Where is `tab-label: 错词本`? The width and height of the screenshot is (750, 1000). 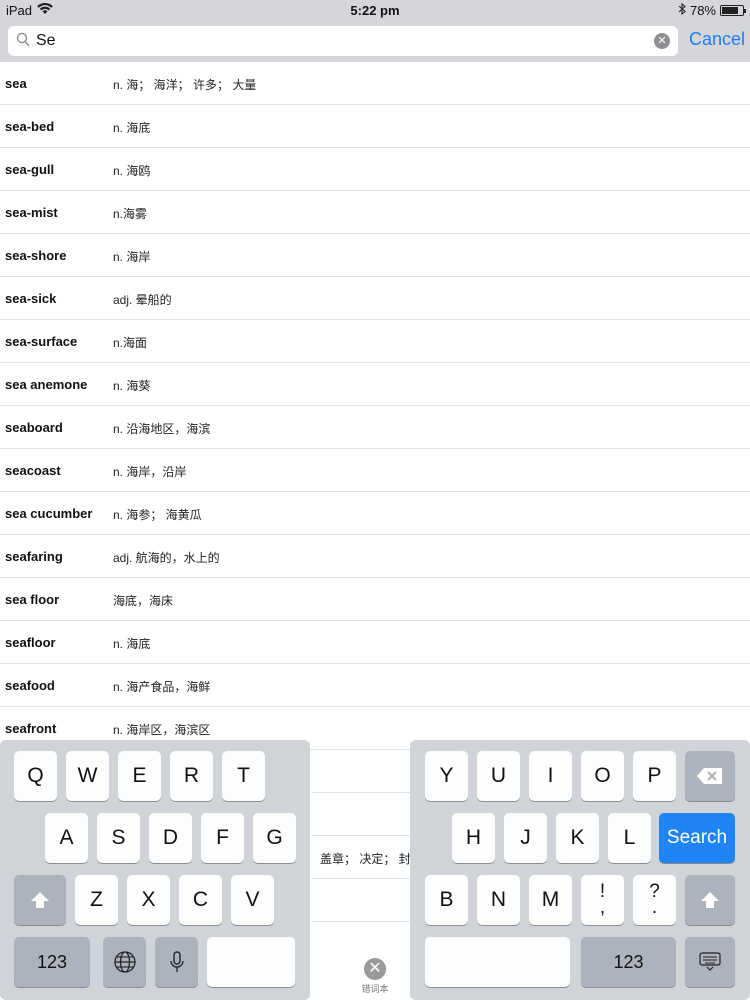 tab-label: 错词本 is located at coordinates (375, 989).